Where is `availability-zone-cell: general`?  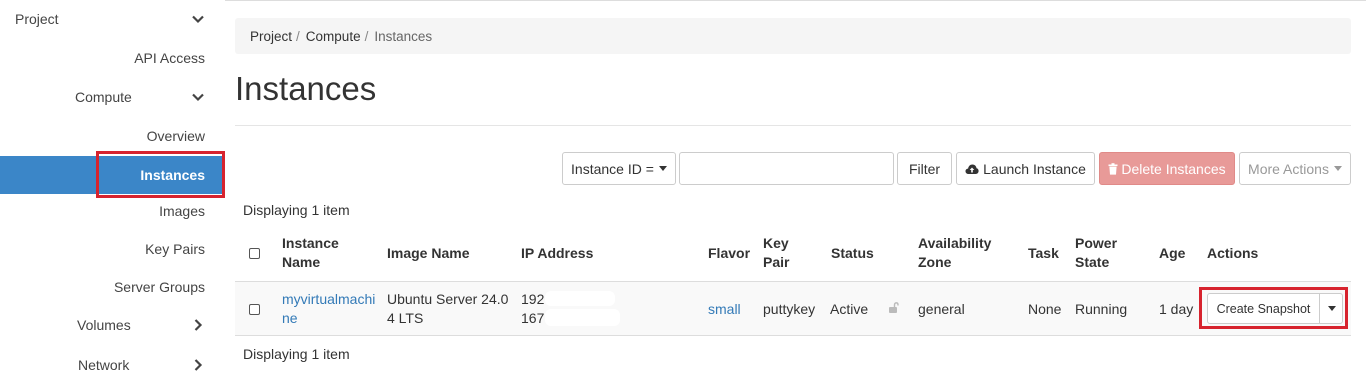
availability-zone-cell: general is located at coordinates (941, 309).